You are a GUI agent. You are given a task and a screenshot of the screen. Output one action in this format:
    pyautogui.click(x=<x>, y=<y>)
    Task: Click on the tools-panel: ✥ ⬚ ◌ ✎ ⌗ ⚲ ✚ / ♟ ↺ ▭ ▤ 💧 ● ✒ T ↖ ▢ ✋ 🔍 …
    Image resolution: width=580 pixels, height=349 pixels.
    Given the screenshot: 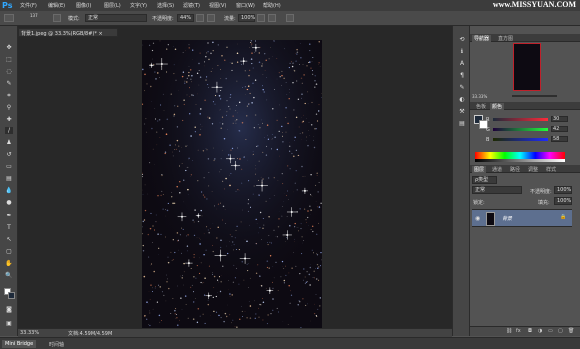 What is the action you would take?
    pyautogui.click(x=9, y=181)
    